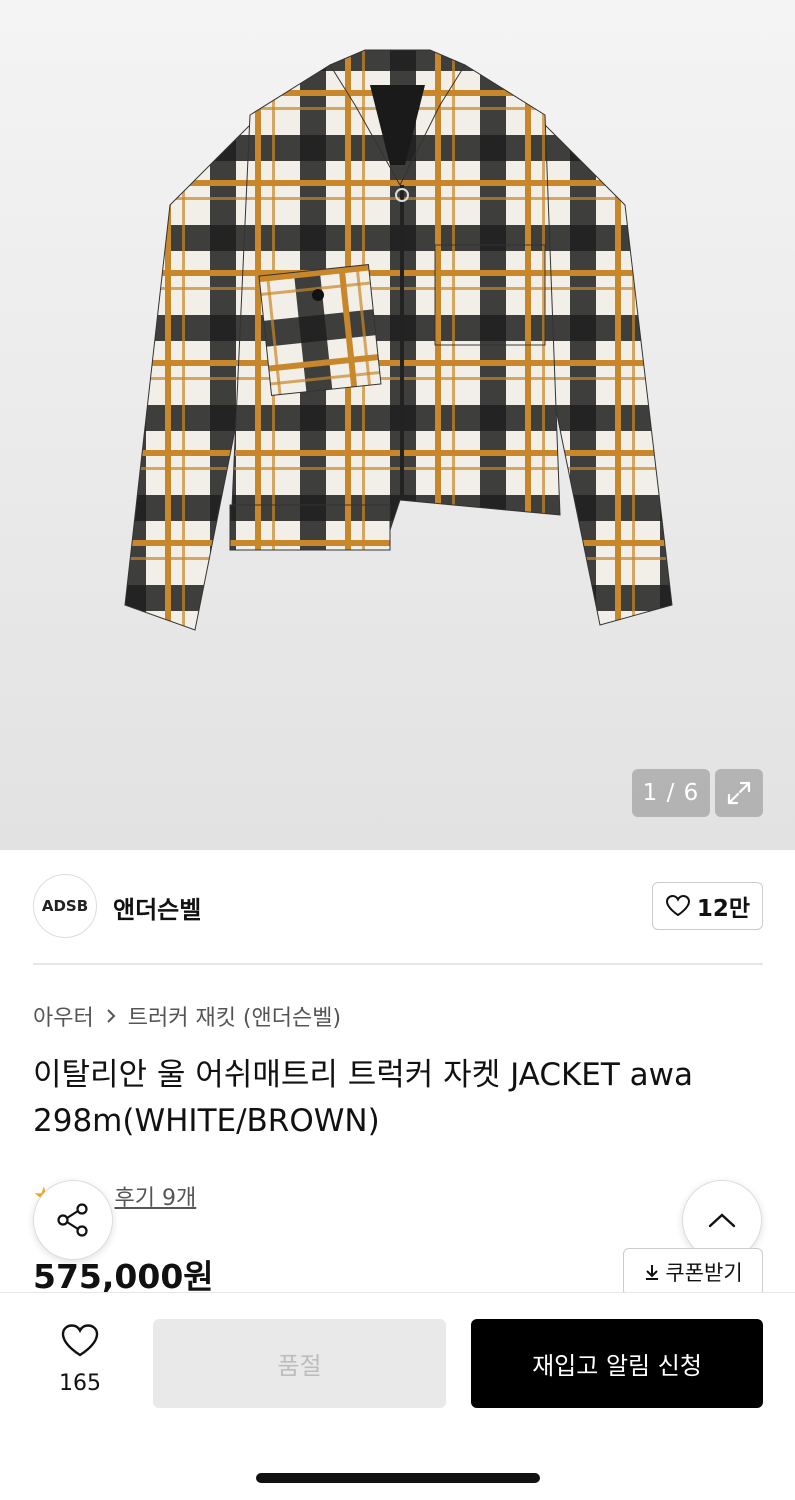 This screenshot has width=795, height=1500. What do you see at coordinates (123, 1276) in the screenshot?
I see `product-price: 575,000원` at bounding box center [123, 1276].